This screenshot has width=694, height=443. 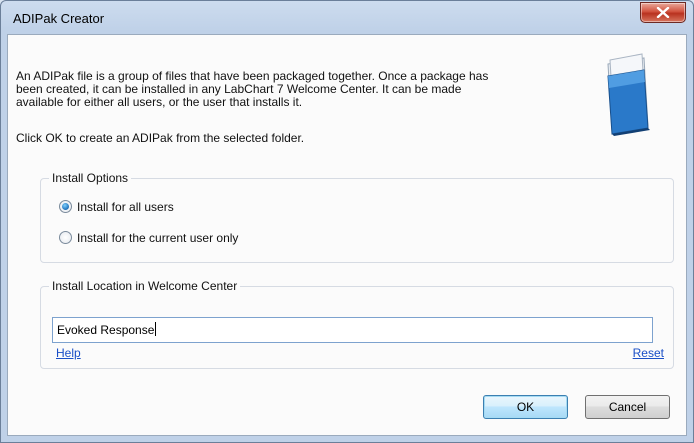 What do you see at coordinates (106, 330) in the screenshot?
I see `input-value: Evoked Response` at bounding box center [106, 330].